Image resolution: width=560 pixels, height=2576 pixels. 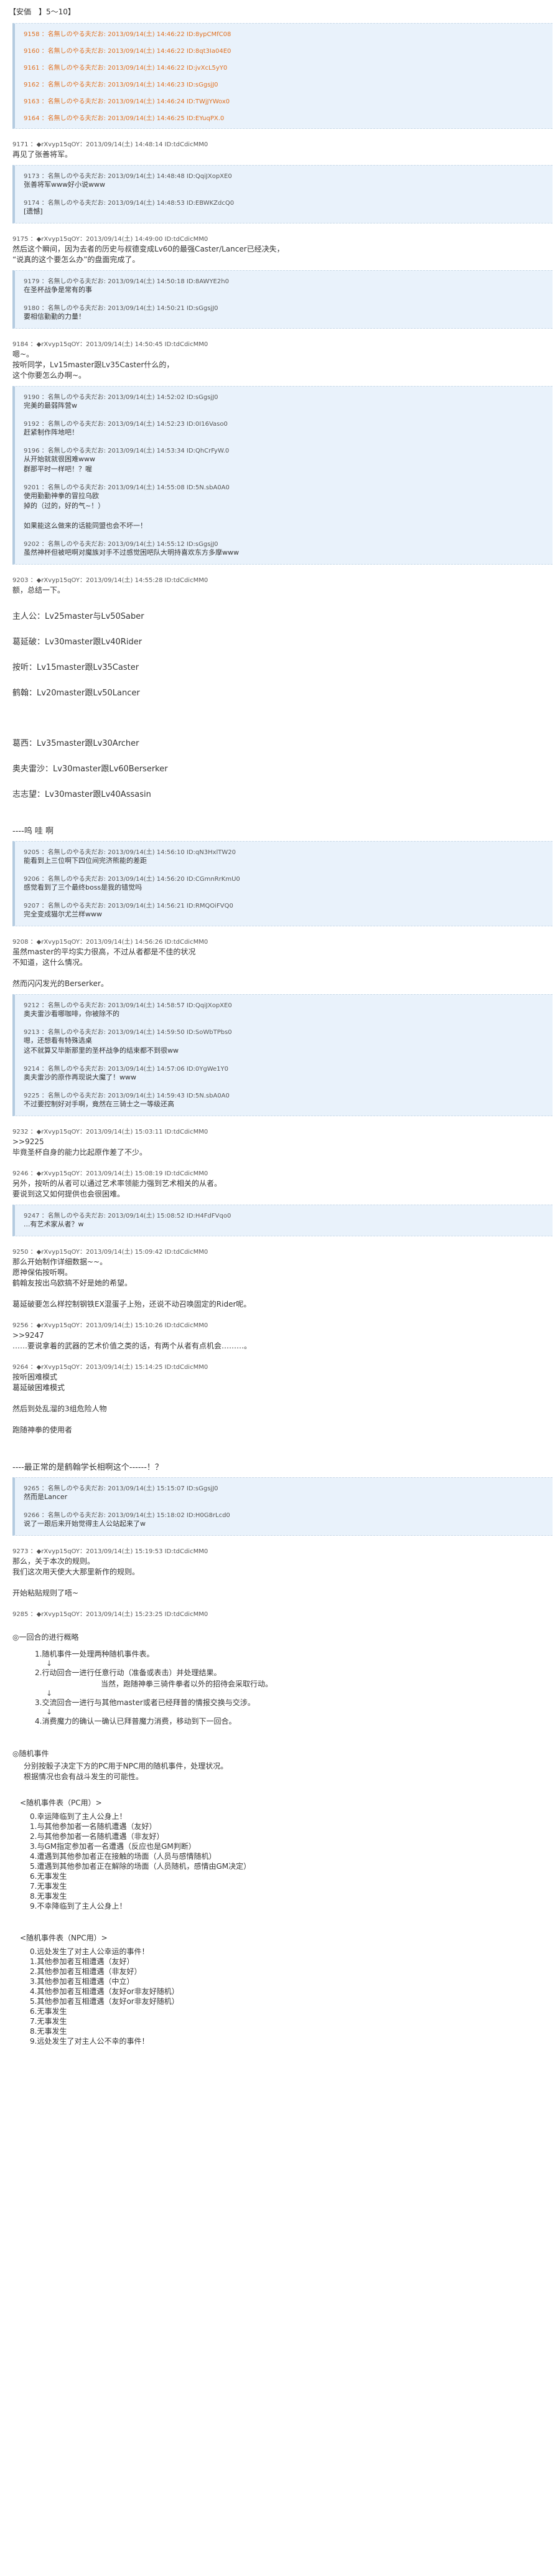 I want to click on rules-heading: ◎一回合的进行概略, so click(x=45, y=1637).